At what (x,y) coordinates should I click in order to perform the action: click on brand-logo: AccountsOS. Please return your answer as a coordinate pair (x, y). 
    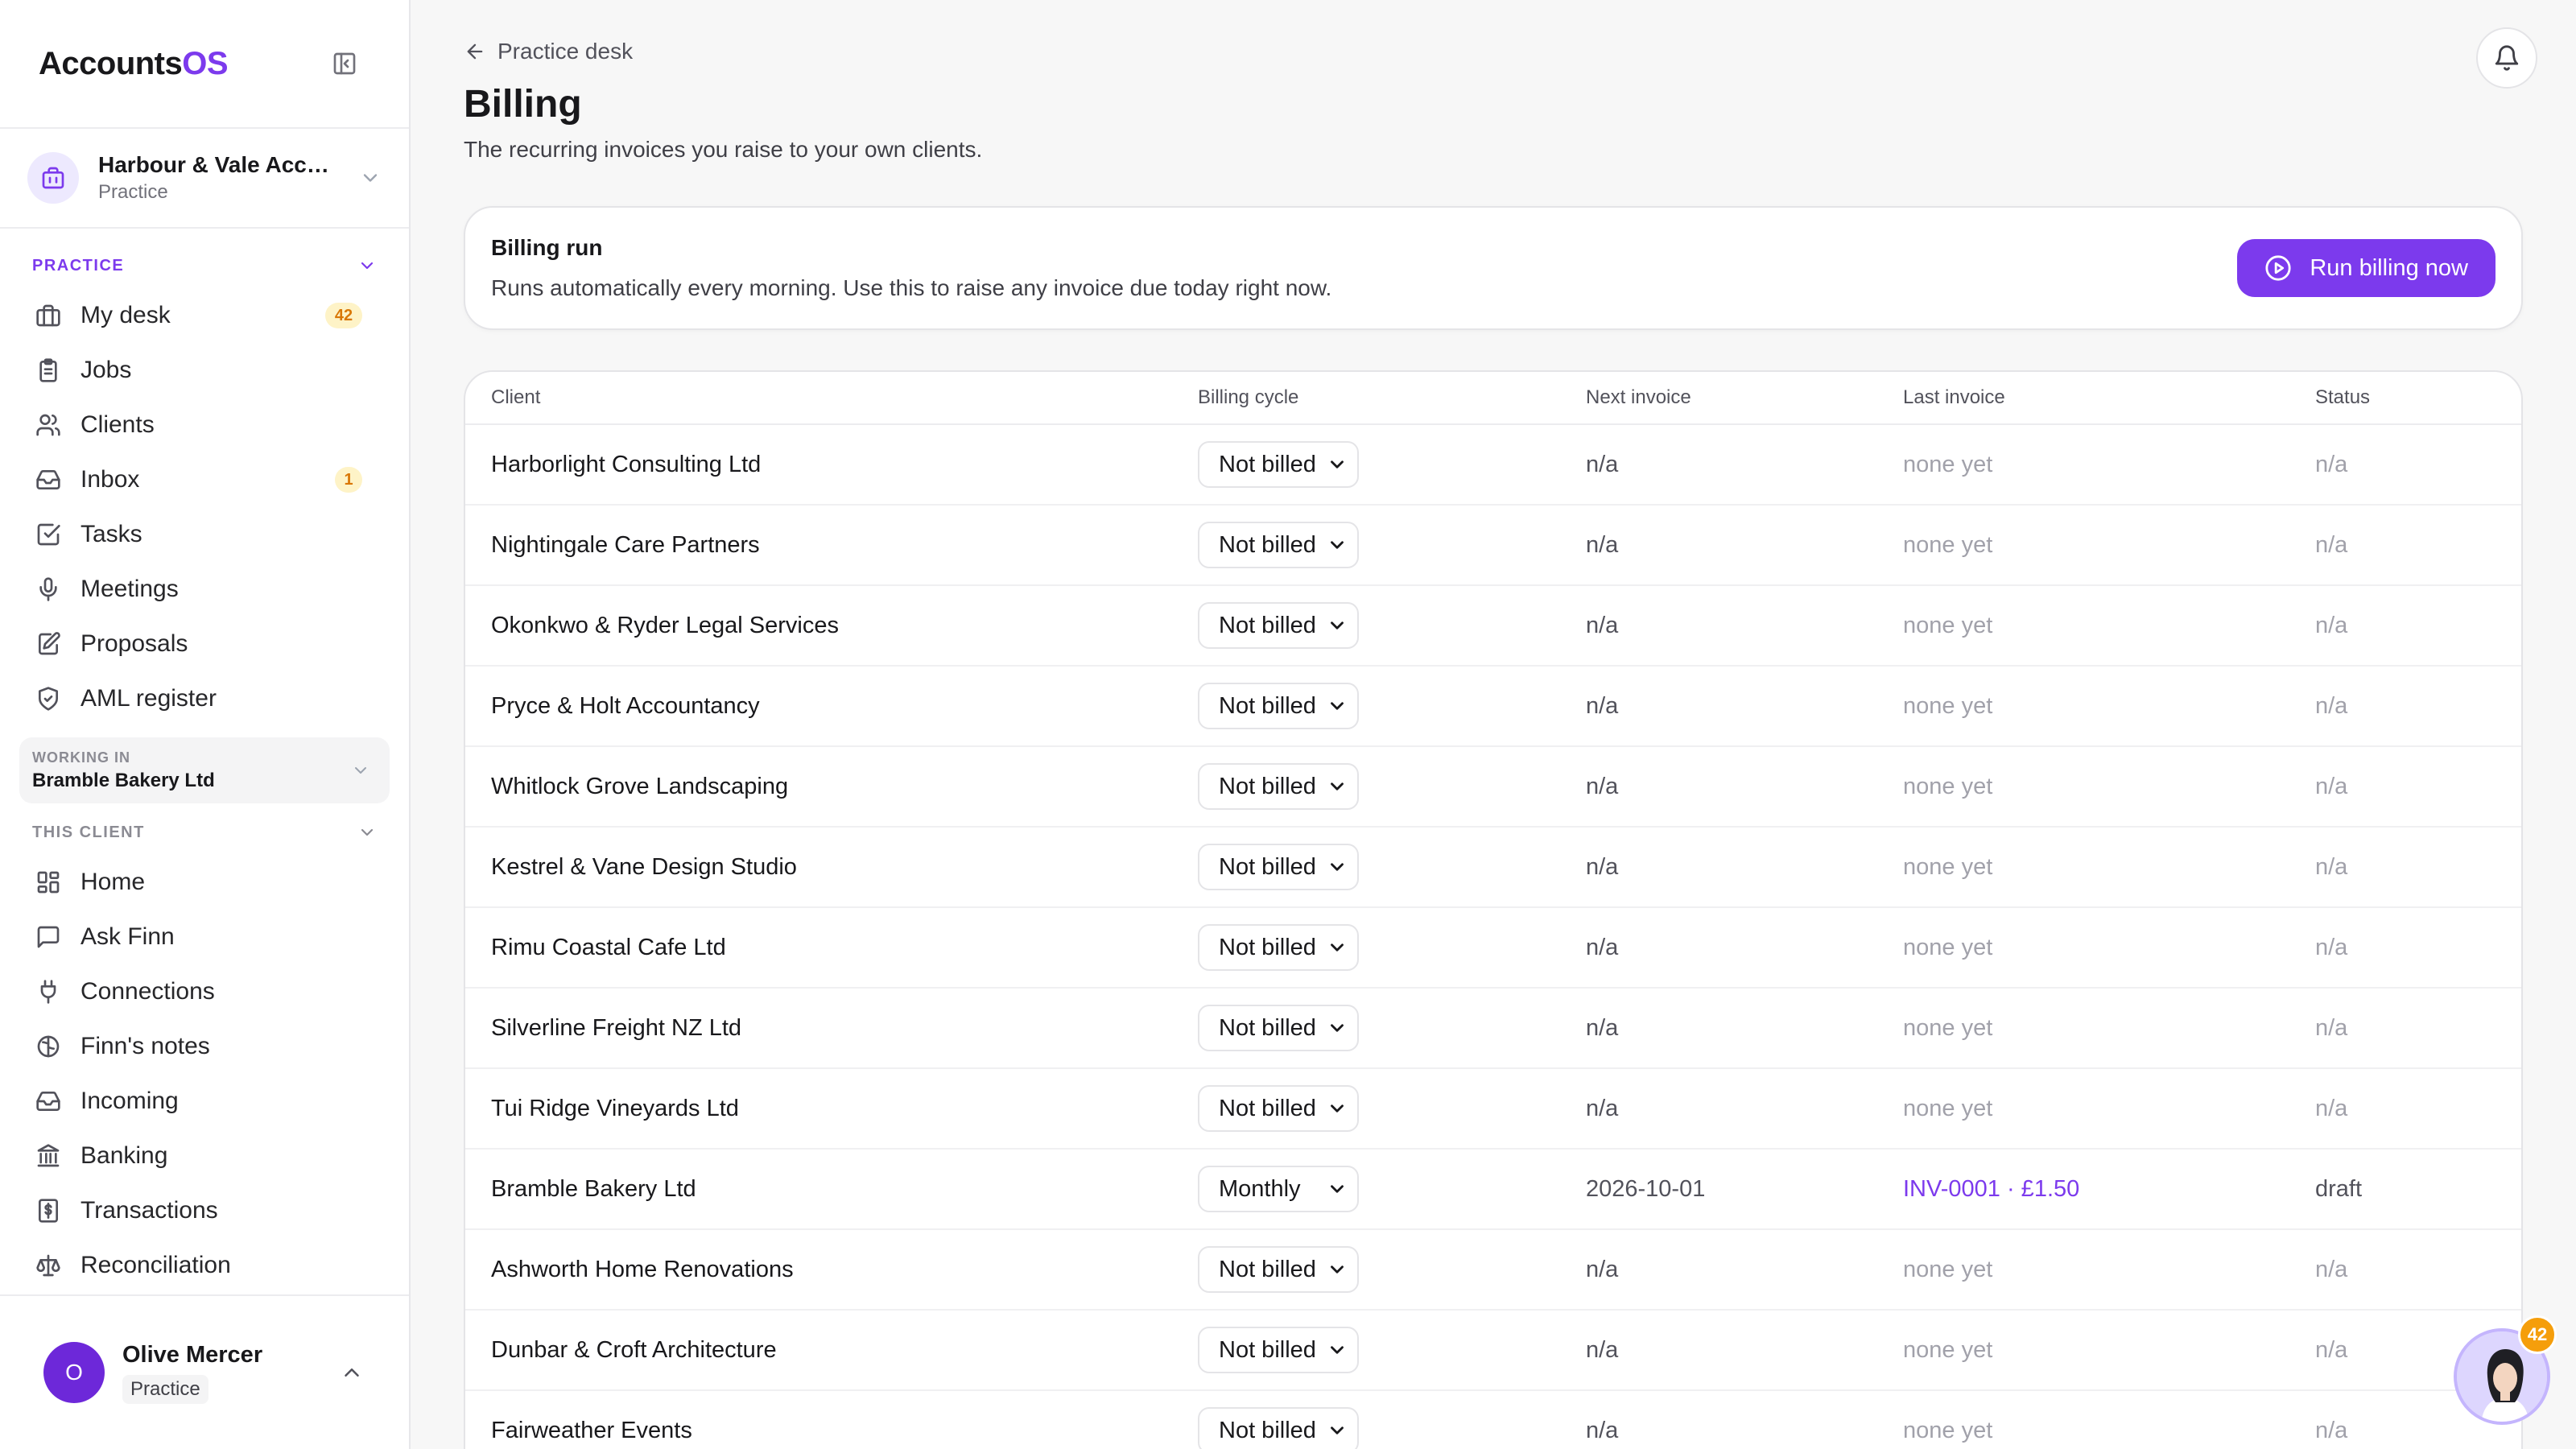
    Looking at the image, I should click on (134, 63).